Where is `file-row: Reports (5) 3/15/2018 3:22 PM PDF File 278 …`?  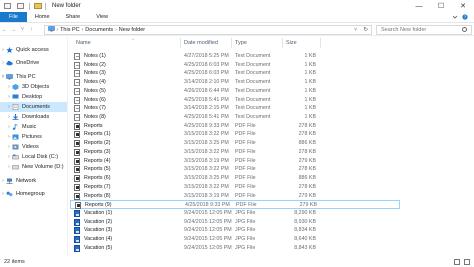 file-row: Reports (5) 3/15/2018 3:22 PM PDF File 278 … is located at coordinates (235, 169).